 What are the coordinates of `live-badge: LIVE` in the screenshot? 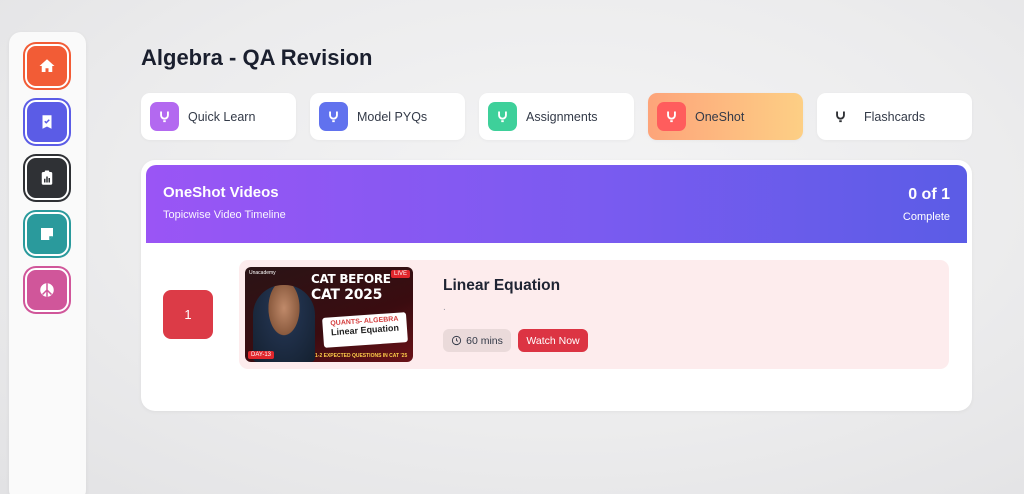 It's located at (400, 274).